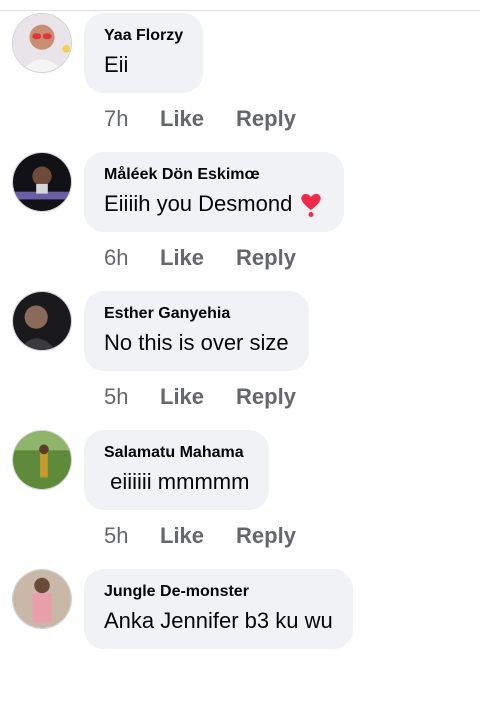 The height and width of the screenshot is (708, 480). I want to click on comment-time: 7h, so click(132, 119).